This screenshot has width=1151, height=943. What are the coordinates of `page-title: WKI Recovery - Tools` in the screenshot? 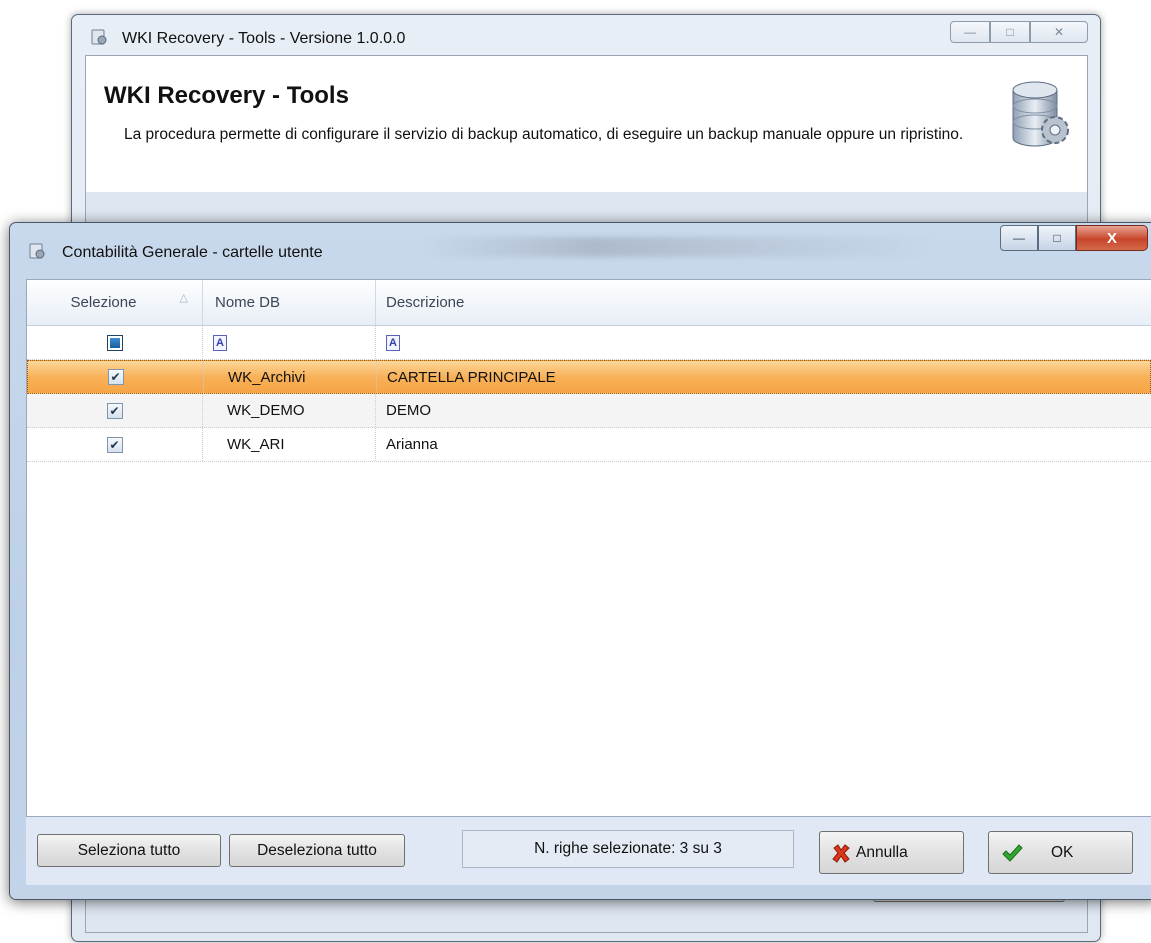 It's located at (226, 95).